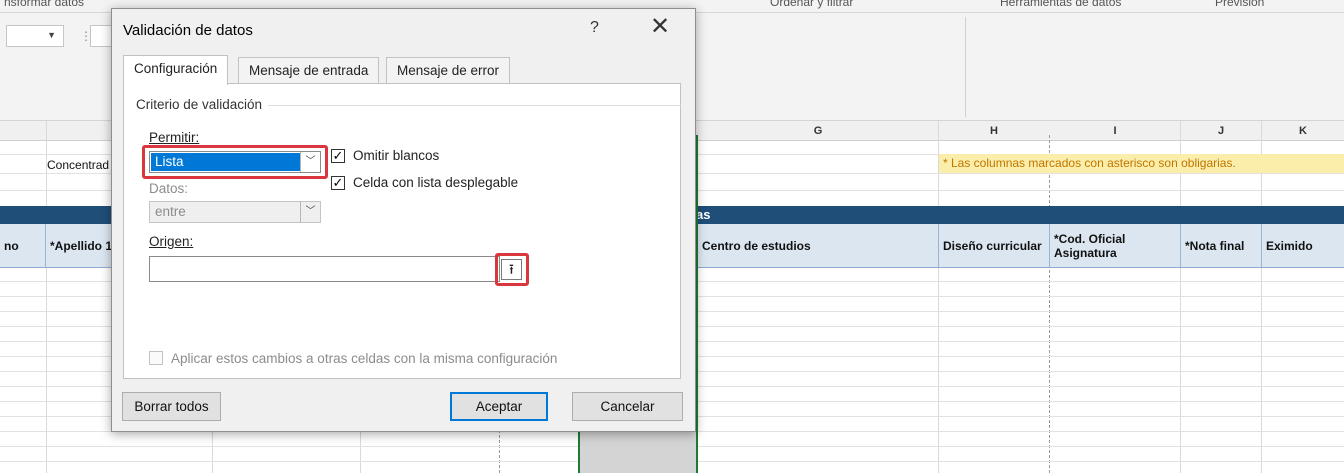 The width and height of the screenshot is (1344, 473). What do you see at coordinates (35, 36) in the screenshot?
I see `name-box: ▼` at bounding box center [35, 36].